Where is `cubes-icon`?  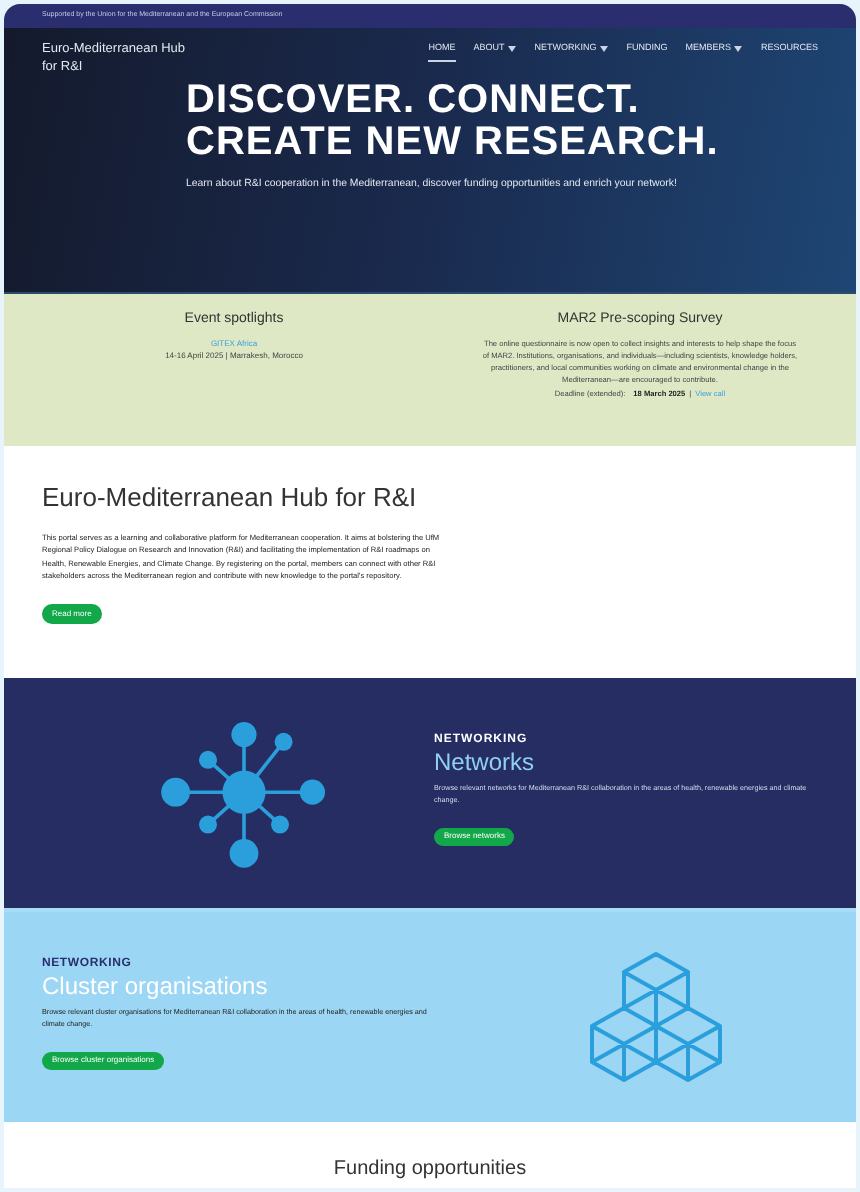
cubes-icon is located at coordinates (655, 1017).